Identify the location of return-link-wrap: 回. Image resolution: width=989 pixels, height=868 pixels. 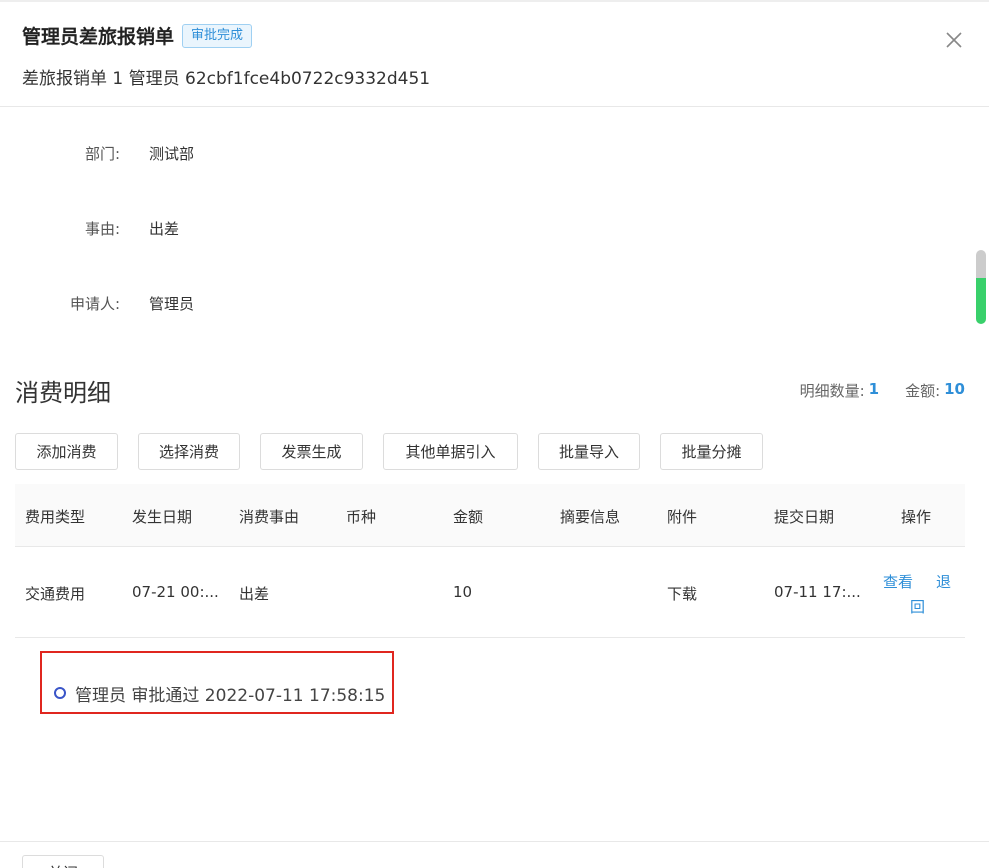
(917, 606).